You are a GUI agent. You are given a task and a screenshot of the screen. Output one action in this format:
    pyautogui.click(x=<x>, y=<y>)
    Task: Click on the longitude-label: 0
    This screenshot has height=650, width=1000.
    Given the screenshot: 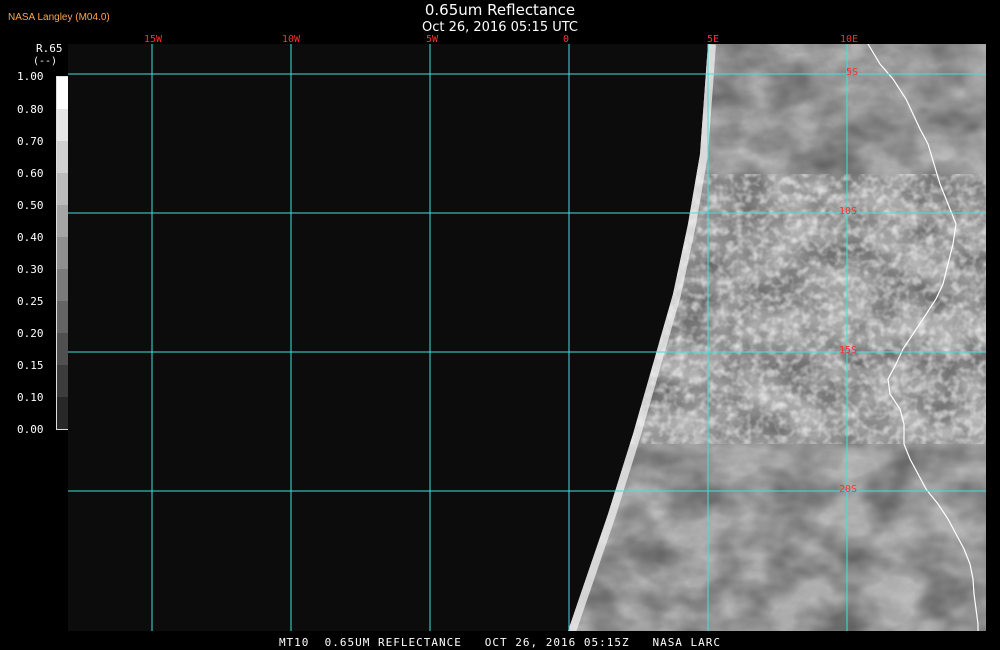 What is the action you would take?
    pyautogui.click(x=566, y=39)
    